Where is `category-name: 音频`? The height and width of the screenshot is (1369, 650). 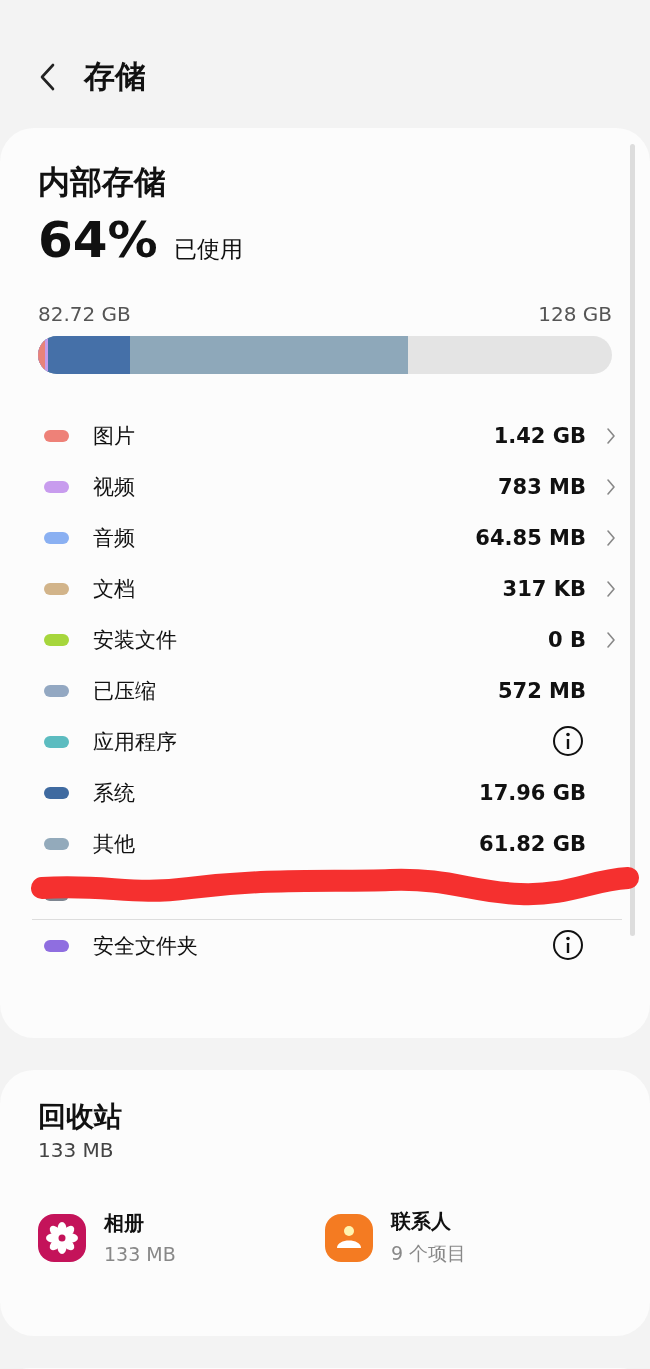
category-name: 音频 is located at coordinates (284, 537).